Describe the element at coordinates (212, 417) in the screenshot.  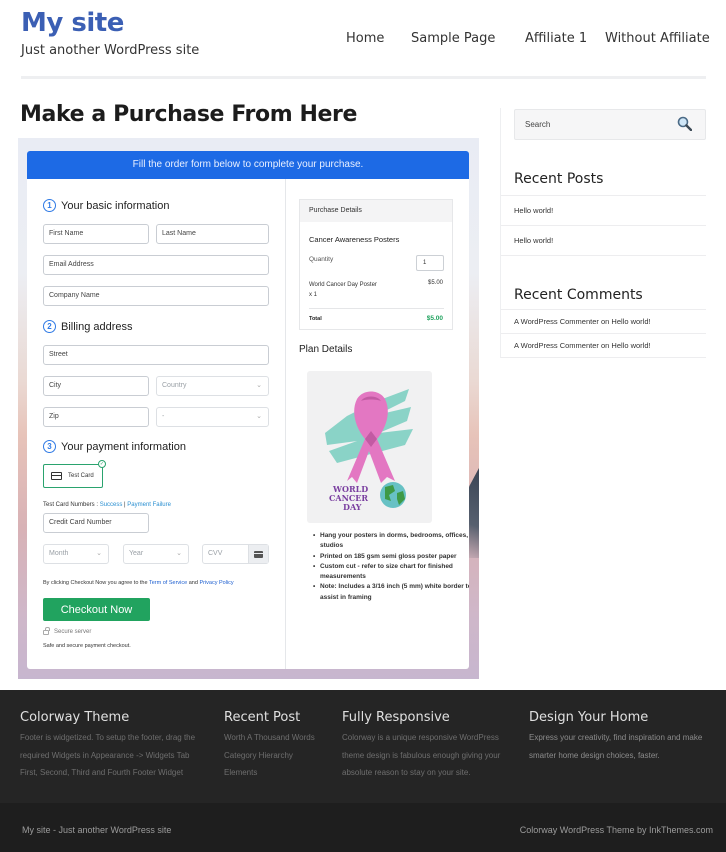
I see `state-select: - ⌄` at that location.